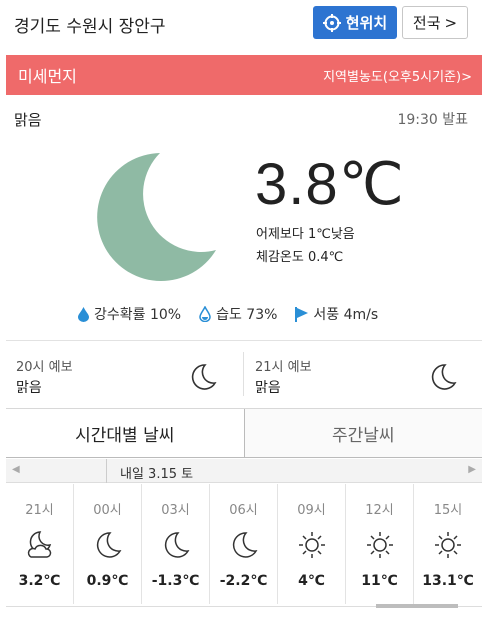  What do you see at coordinates (47, 76) in the screenshot?
I see `fine-dust-title: 미세먼지` at bounding box center [47, 76].